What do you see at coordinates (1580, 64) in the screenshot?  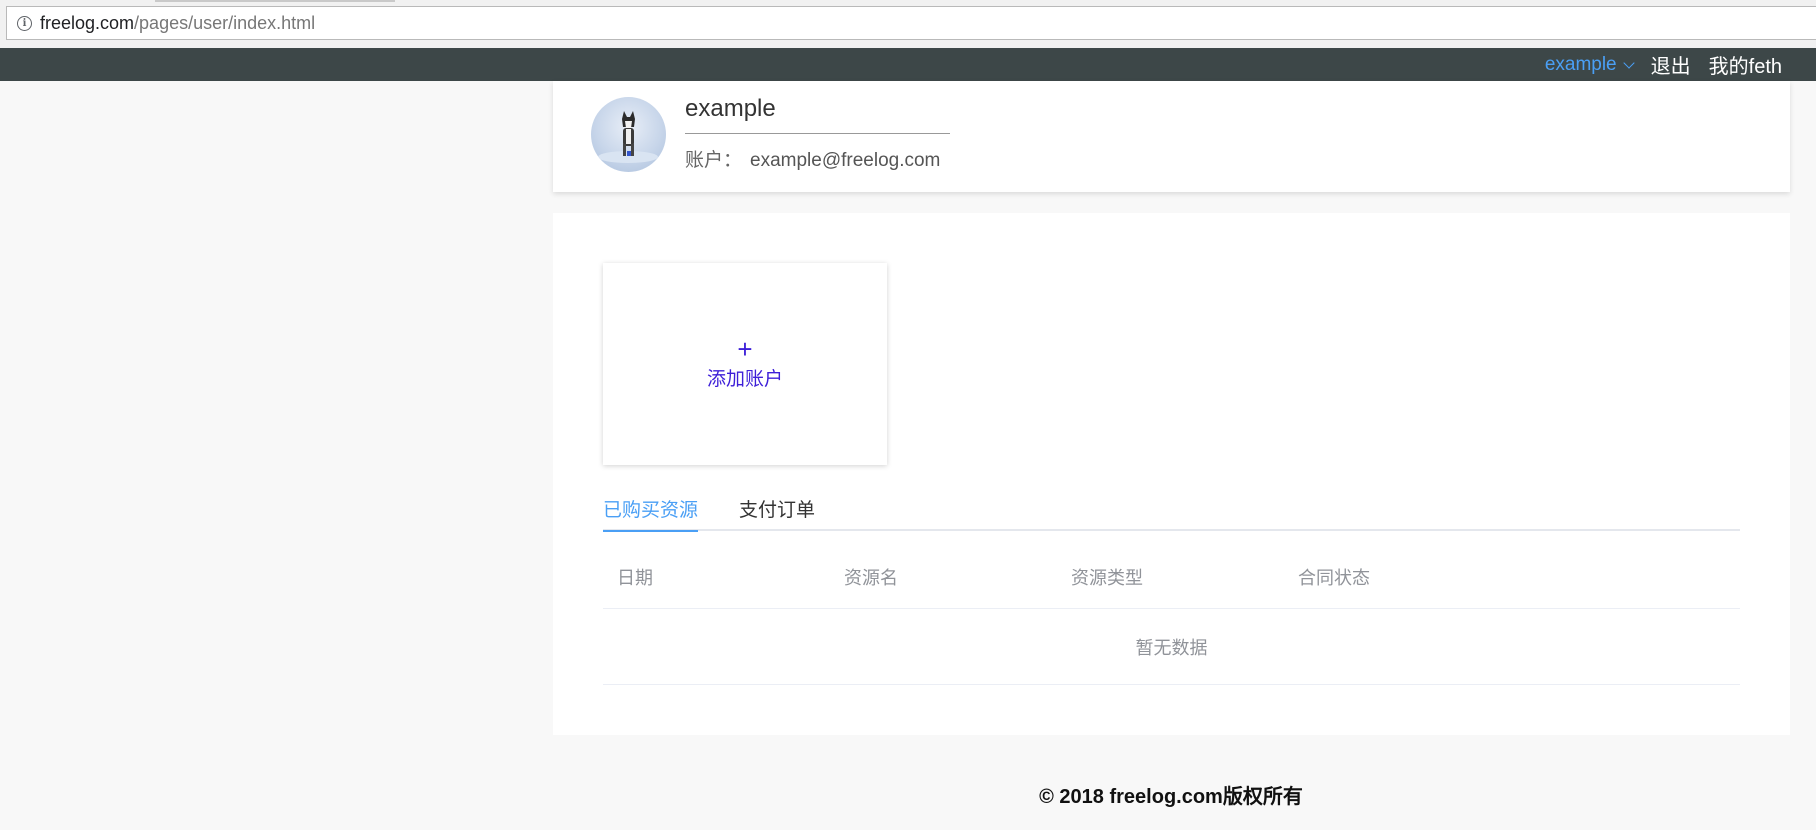 I see `user-menu-label: example` at bounding box center [1580, 64].